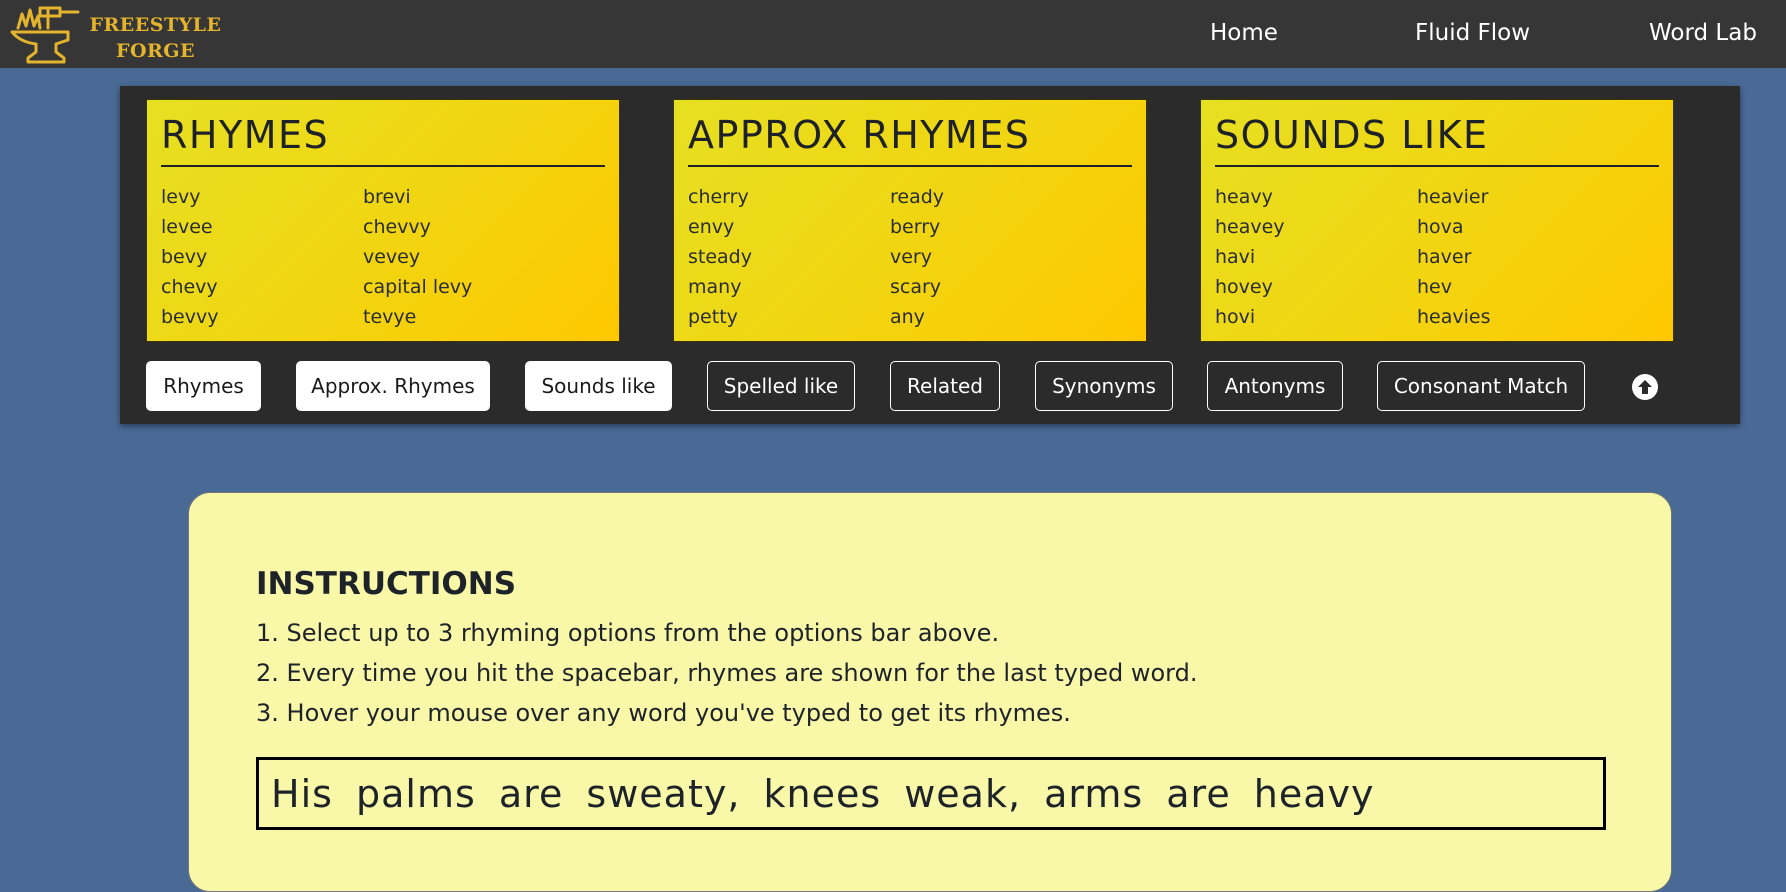  What do you see at coordinates (1316, 257) in the screenshot?
I see `sounds-like-word: havi` at bounding box center [1316, 257].